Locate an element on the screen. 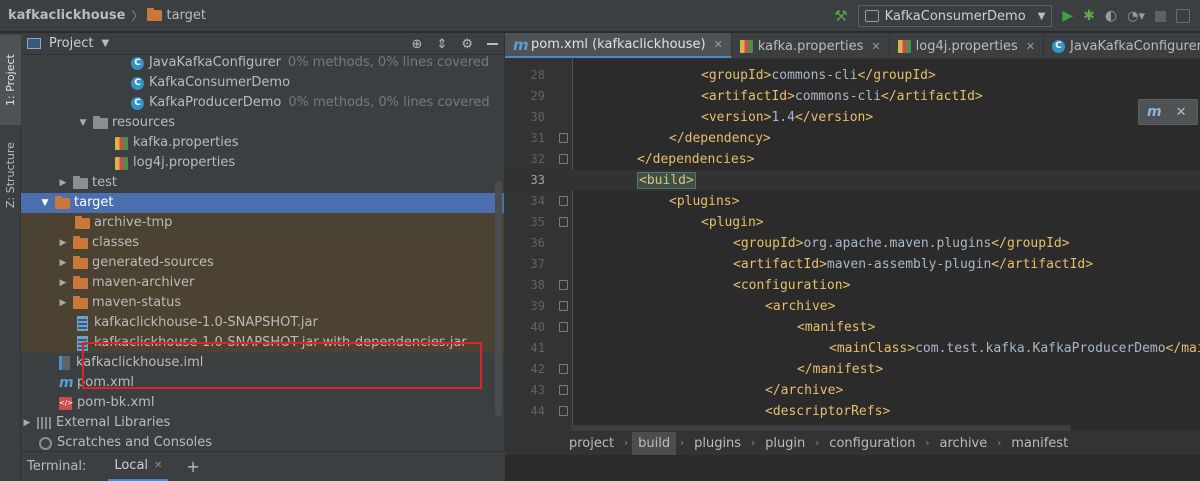 This screenshot has width=1200, height=481. tree-item-selected: ▼ target is located at coordinates (262, 203).